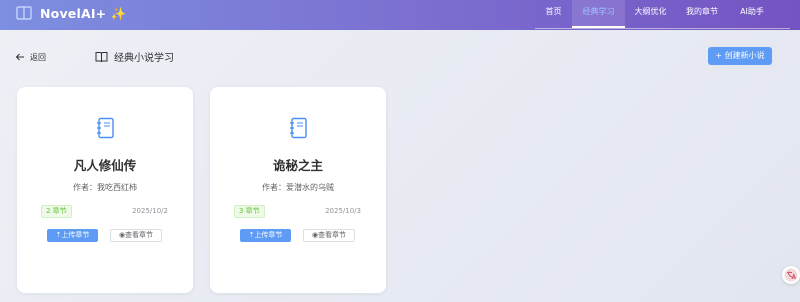 The image size is (800, 302). I want to click on page-title: 经典小说学习, so click(144, 58).